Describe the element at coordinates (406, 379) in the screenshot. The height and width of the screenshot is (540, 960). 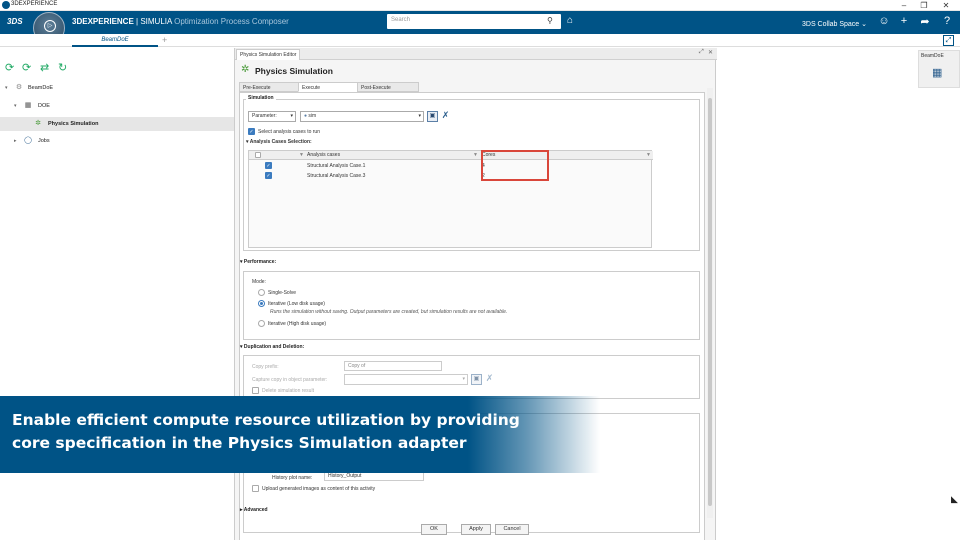
I see `capture-param-select: ▾` at that location.